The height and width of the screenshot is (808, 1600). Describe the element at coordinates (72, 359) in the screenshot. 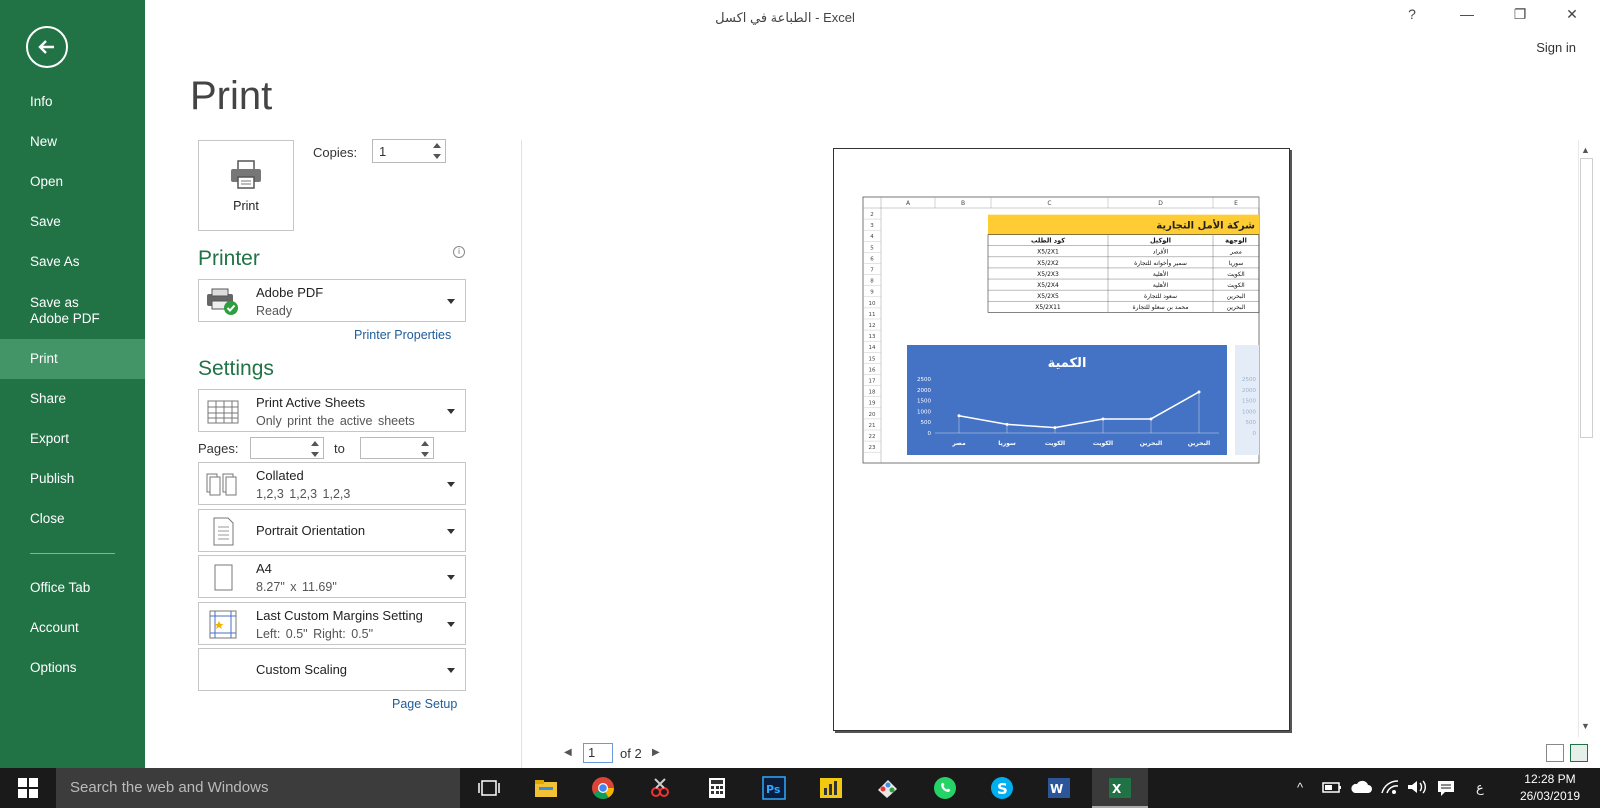

I see `nav-print: Print` at that location.